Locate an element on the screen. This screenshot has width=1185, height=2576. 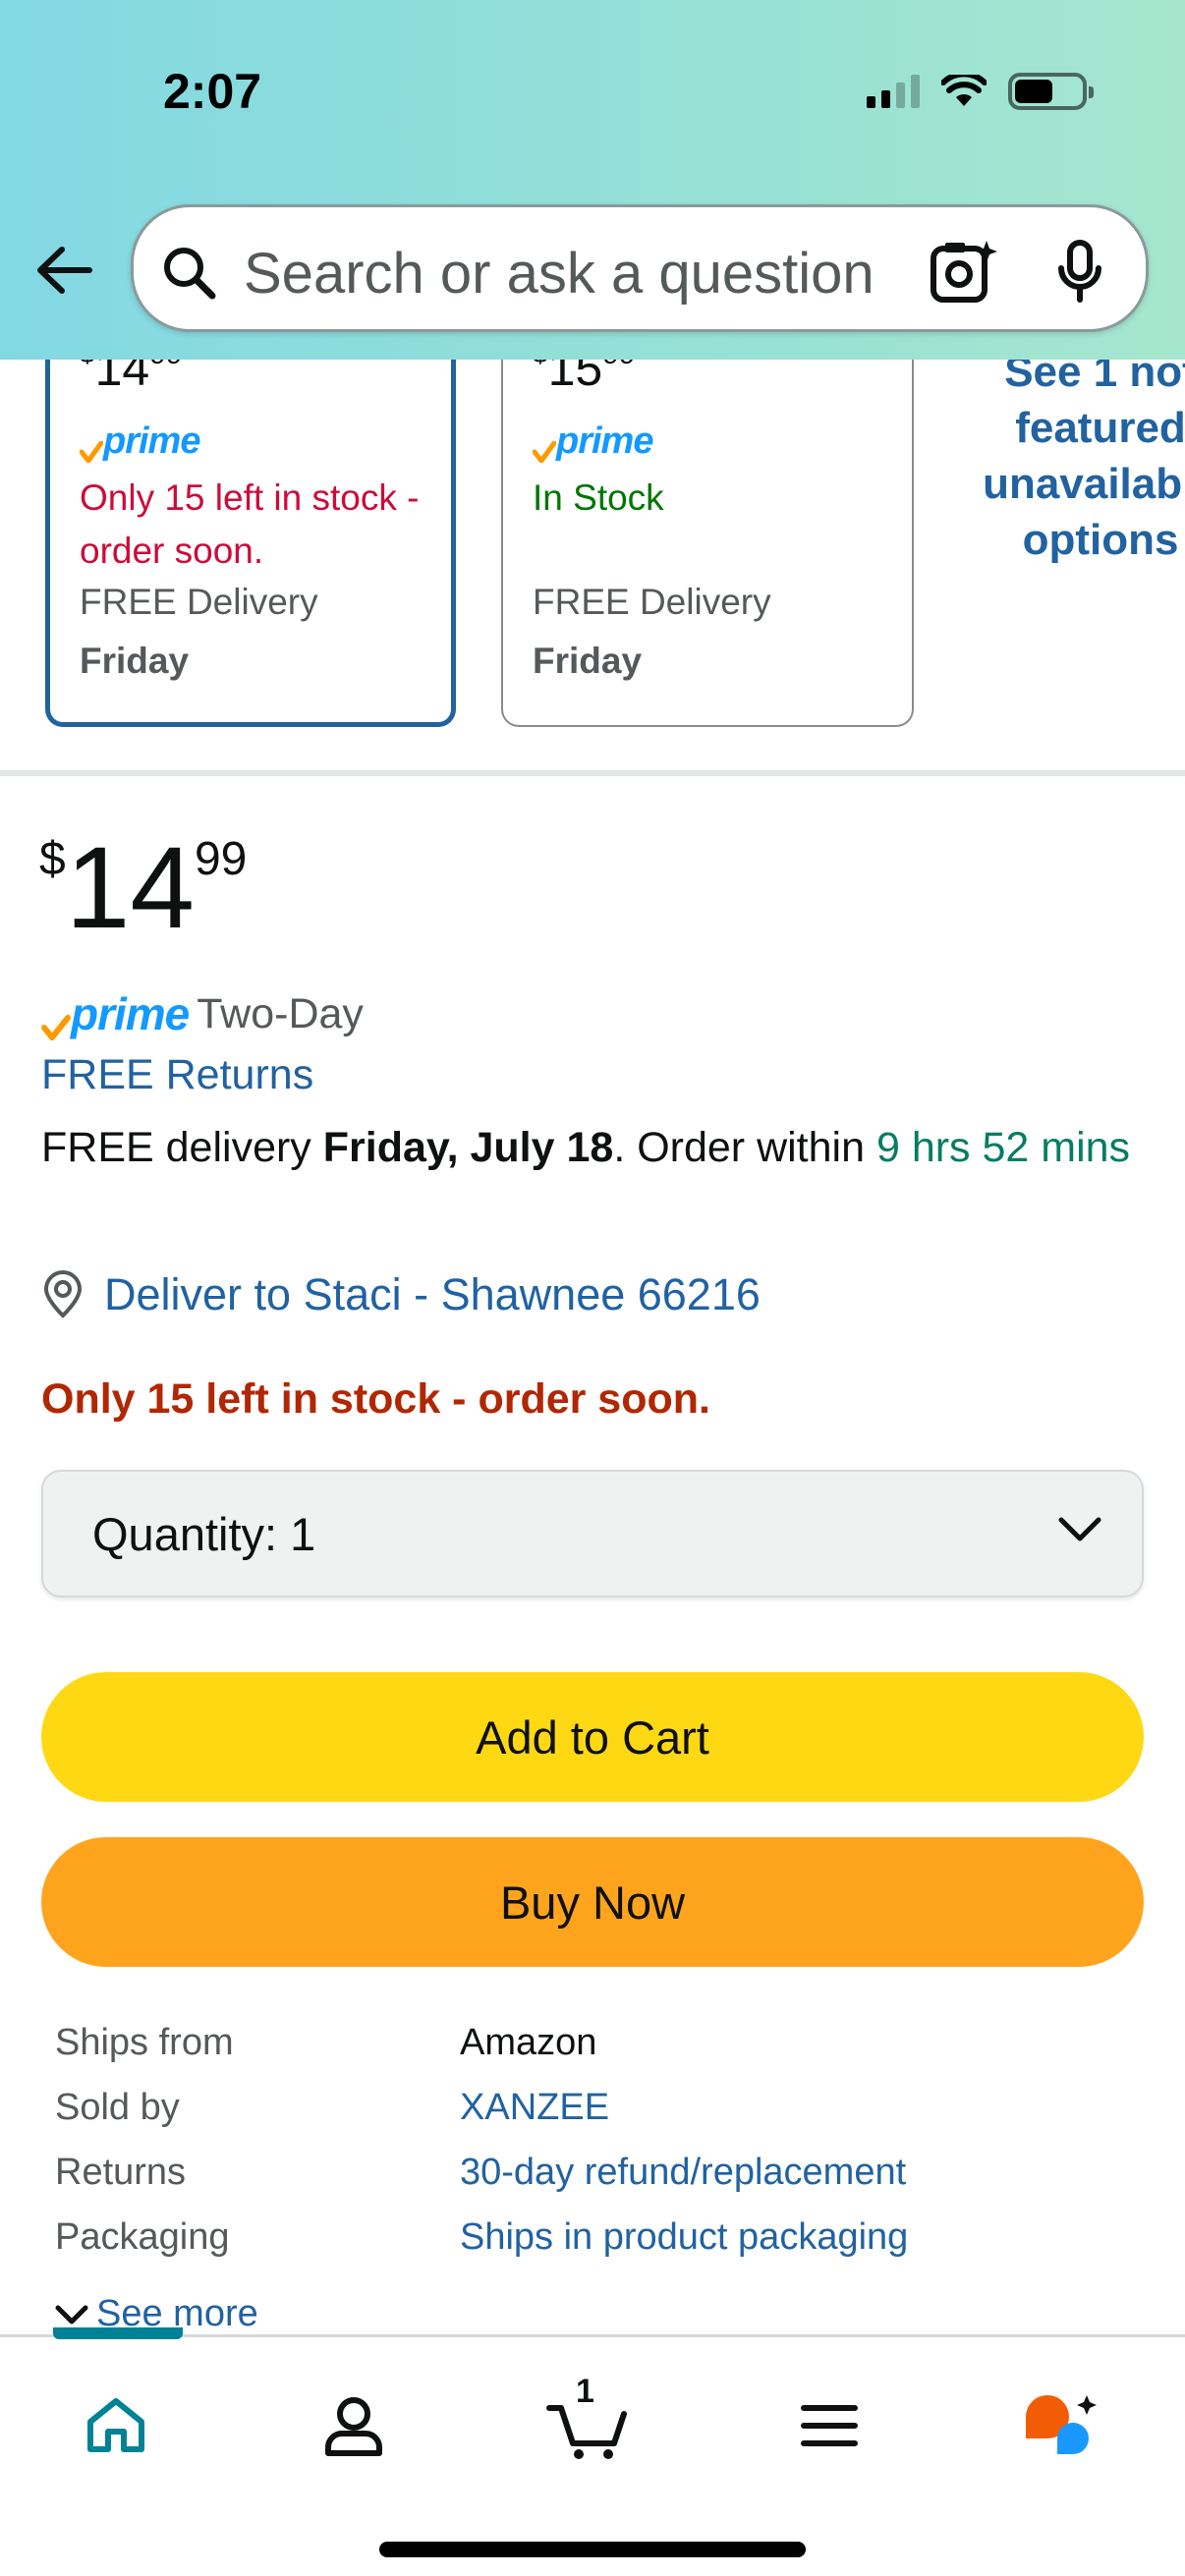
bottom-navigation: 1 is located at coordinates (592, 2451).